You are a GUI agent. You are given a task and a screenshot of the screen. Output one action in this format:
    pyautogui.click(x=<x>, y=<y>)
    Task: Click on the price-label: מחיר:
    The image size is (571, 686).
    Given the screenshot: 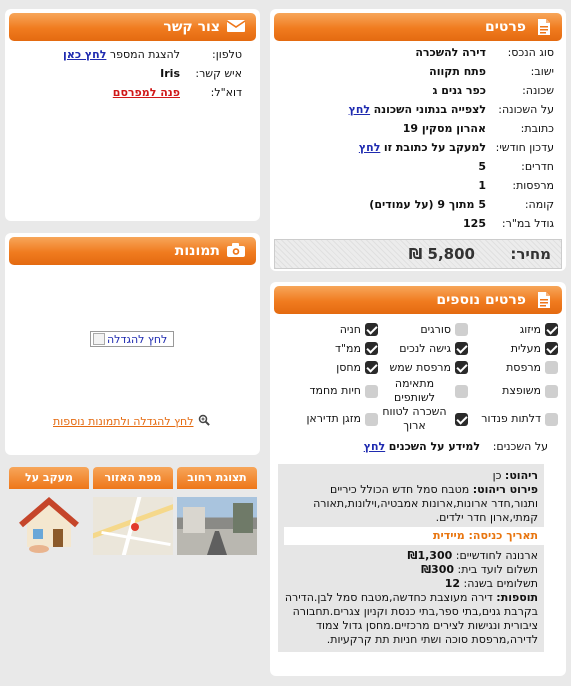 What is the action you would take?
    pyautogui.click(x=530, y=254)
    